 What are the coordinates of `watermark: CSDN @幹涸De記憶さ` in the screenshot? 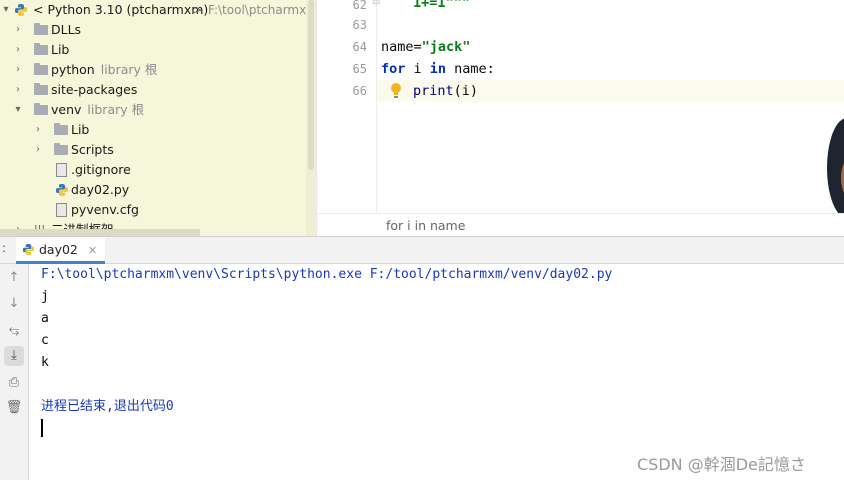 It's located at (721, 464).